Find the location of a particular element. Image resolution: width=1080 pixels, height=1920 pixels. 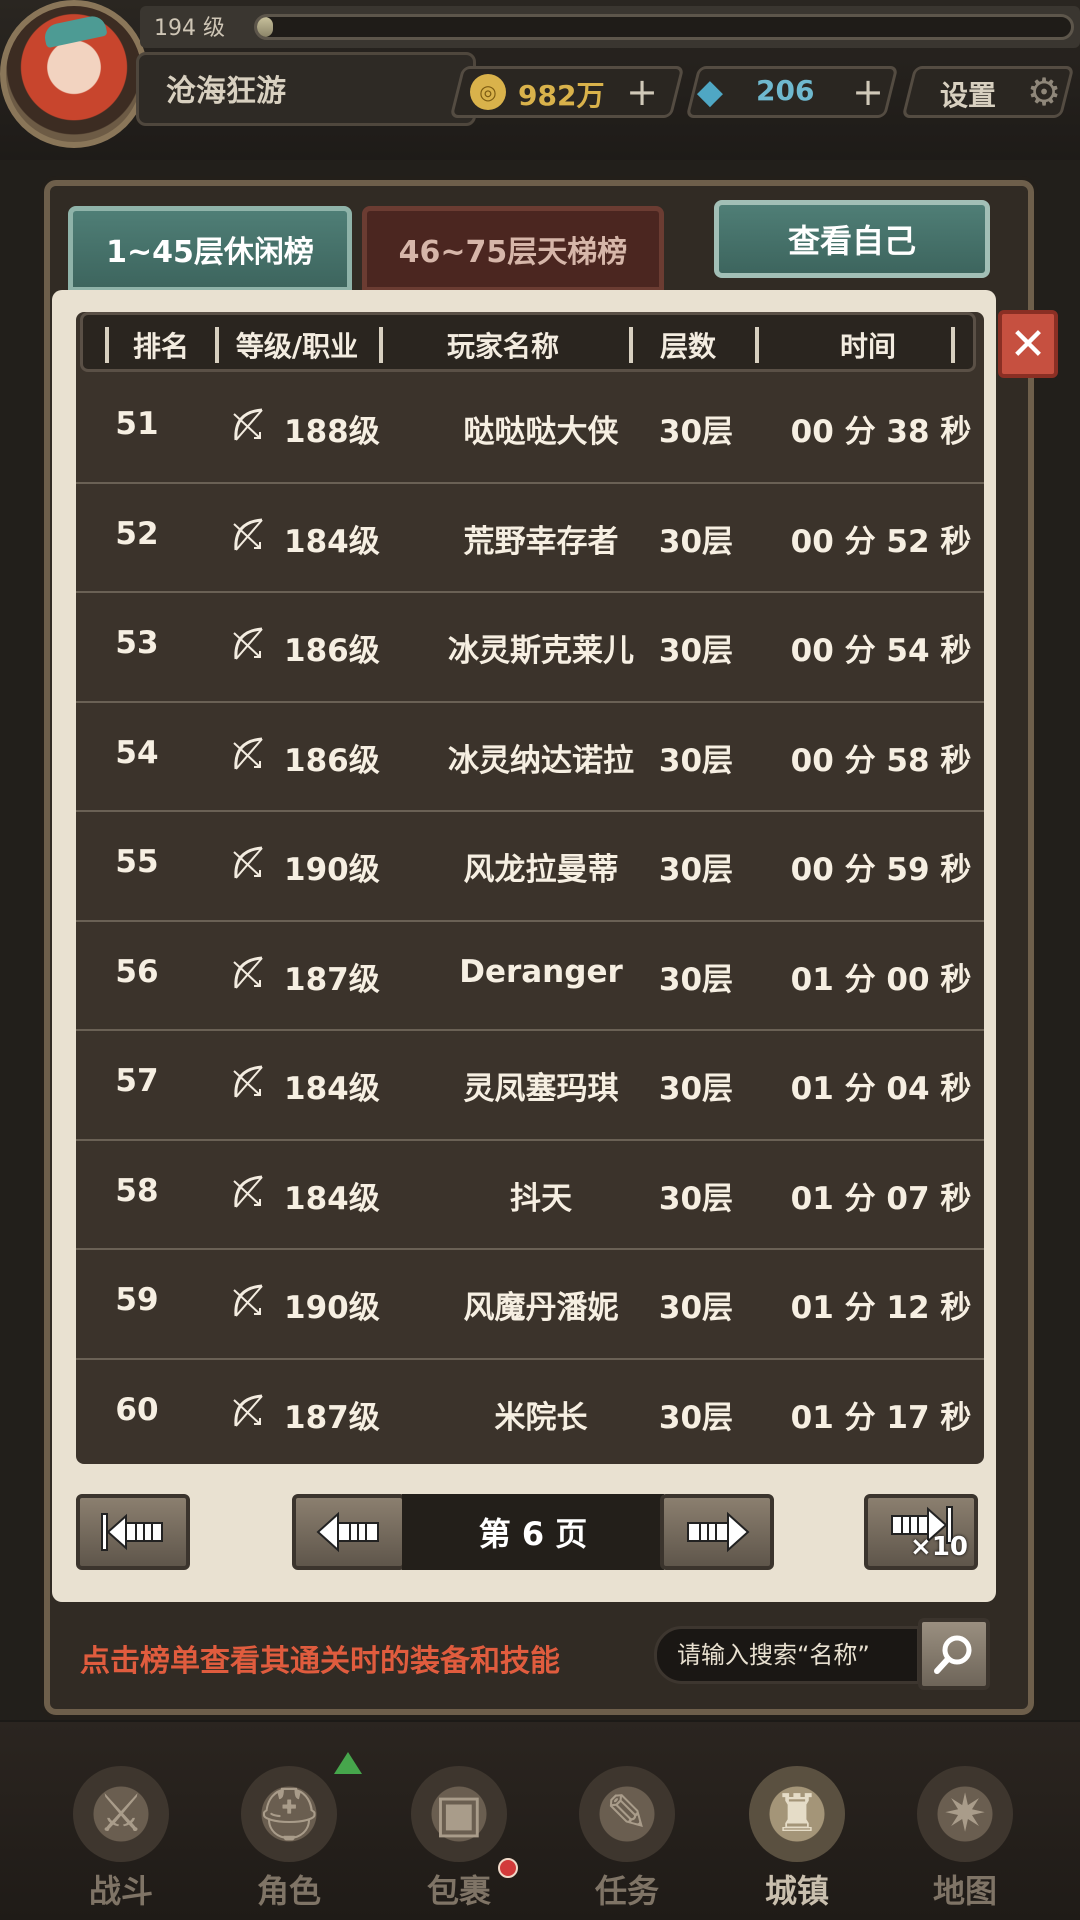

search-input is located at coordinates (787, 1655).